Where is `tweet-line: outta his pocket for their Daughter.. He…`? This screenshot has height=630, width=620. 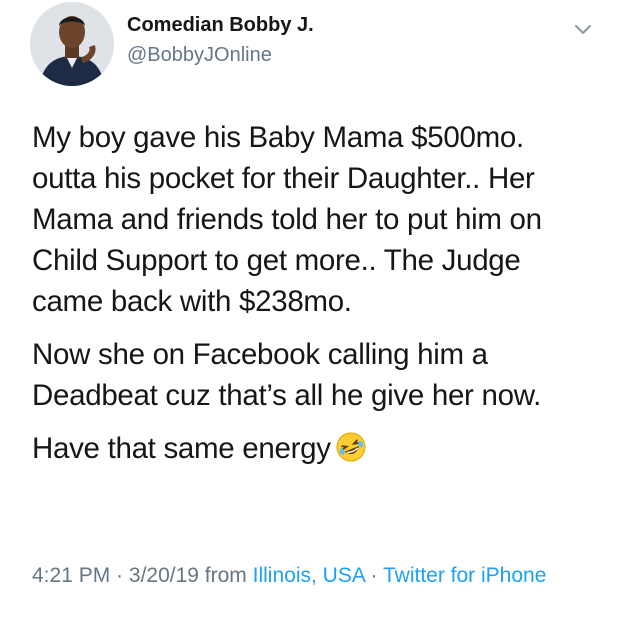
tweet-line: outta his pocket for their Daughter.. He… is located at coordinates (283, 178).